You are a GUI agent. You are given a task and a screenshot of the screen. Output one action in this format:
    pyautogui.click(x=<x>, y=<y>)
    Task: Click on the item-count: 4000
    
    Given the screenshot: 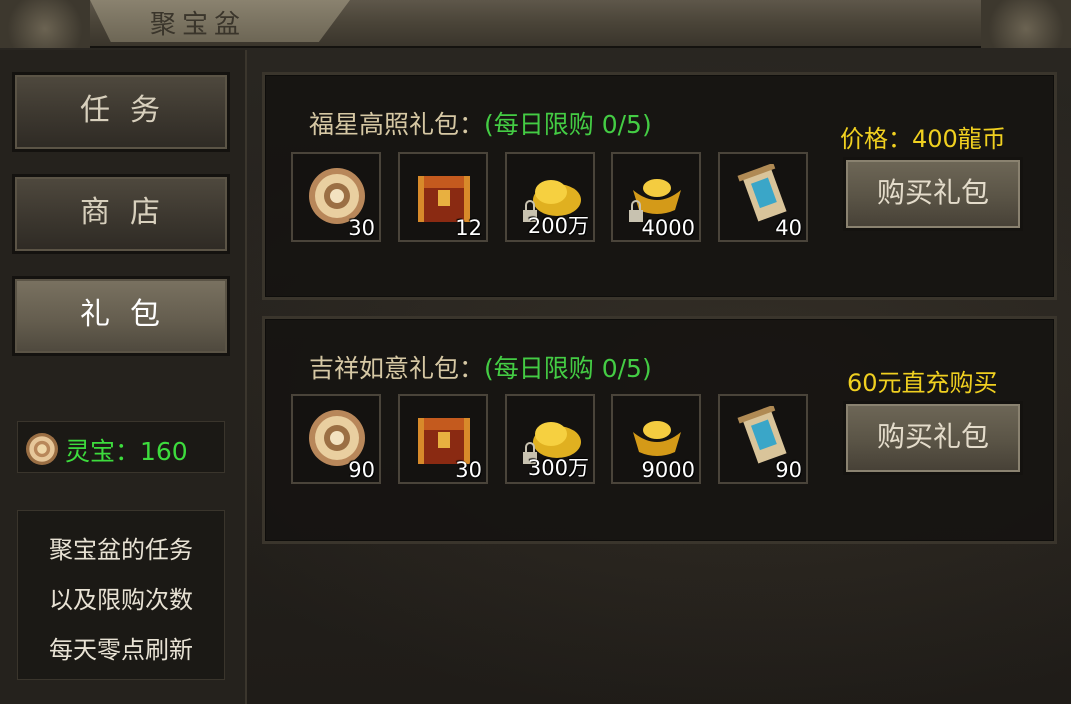 What is the action you would take?
    pyautogui.click(x=668, y=228)
    